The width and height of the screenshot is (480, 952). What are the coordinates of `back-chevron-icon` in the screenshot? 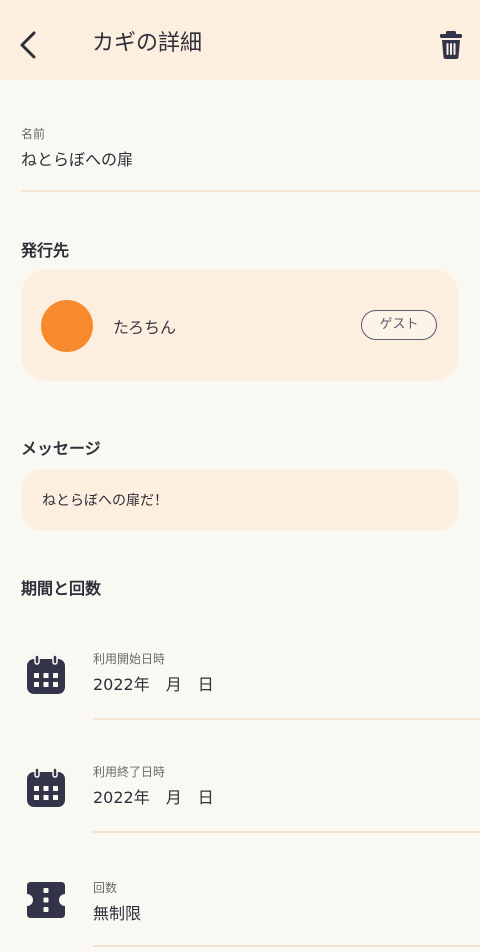 It's located at (28, 45).